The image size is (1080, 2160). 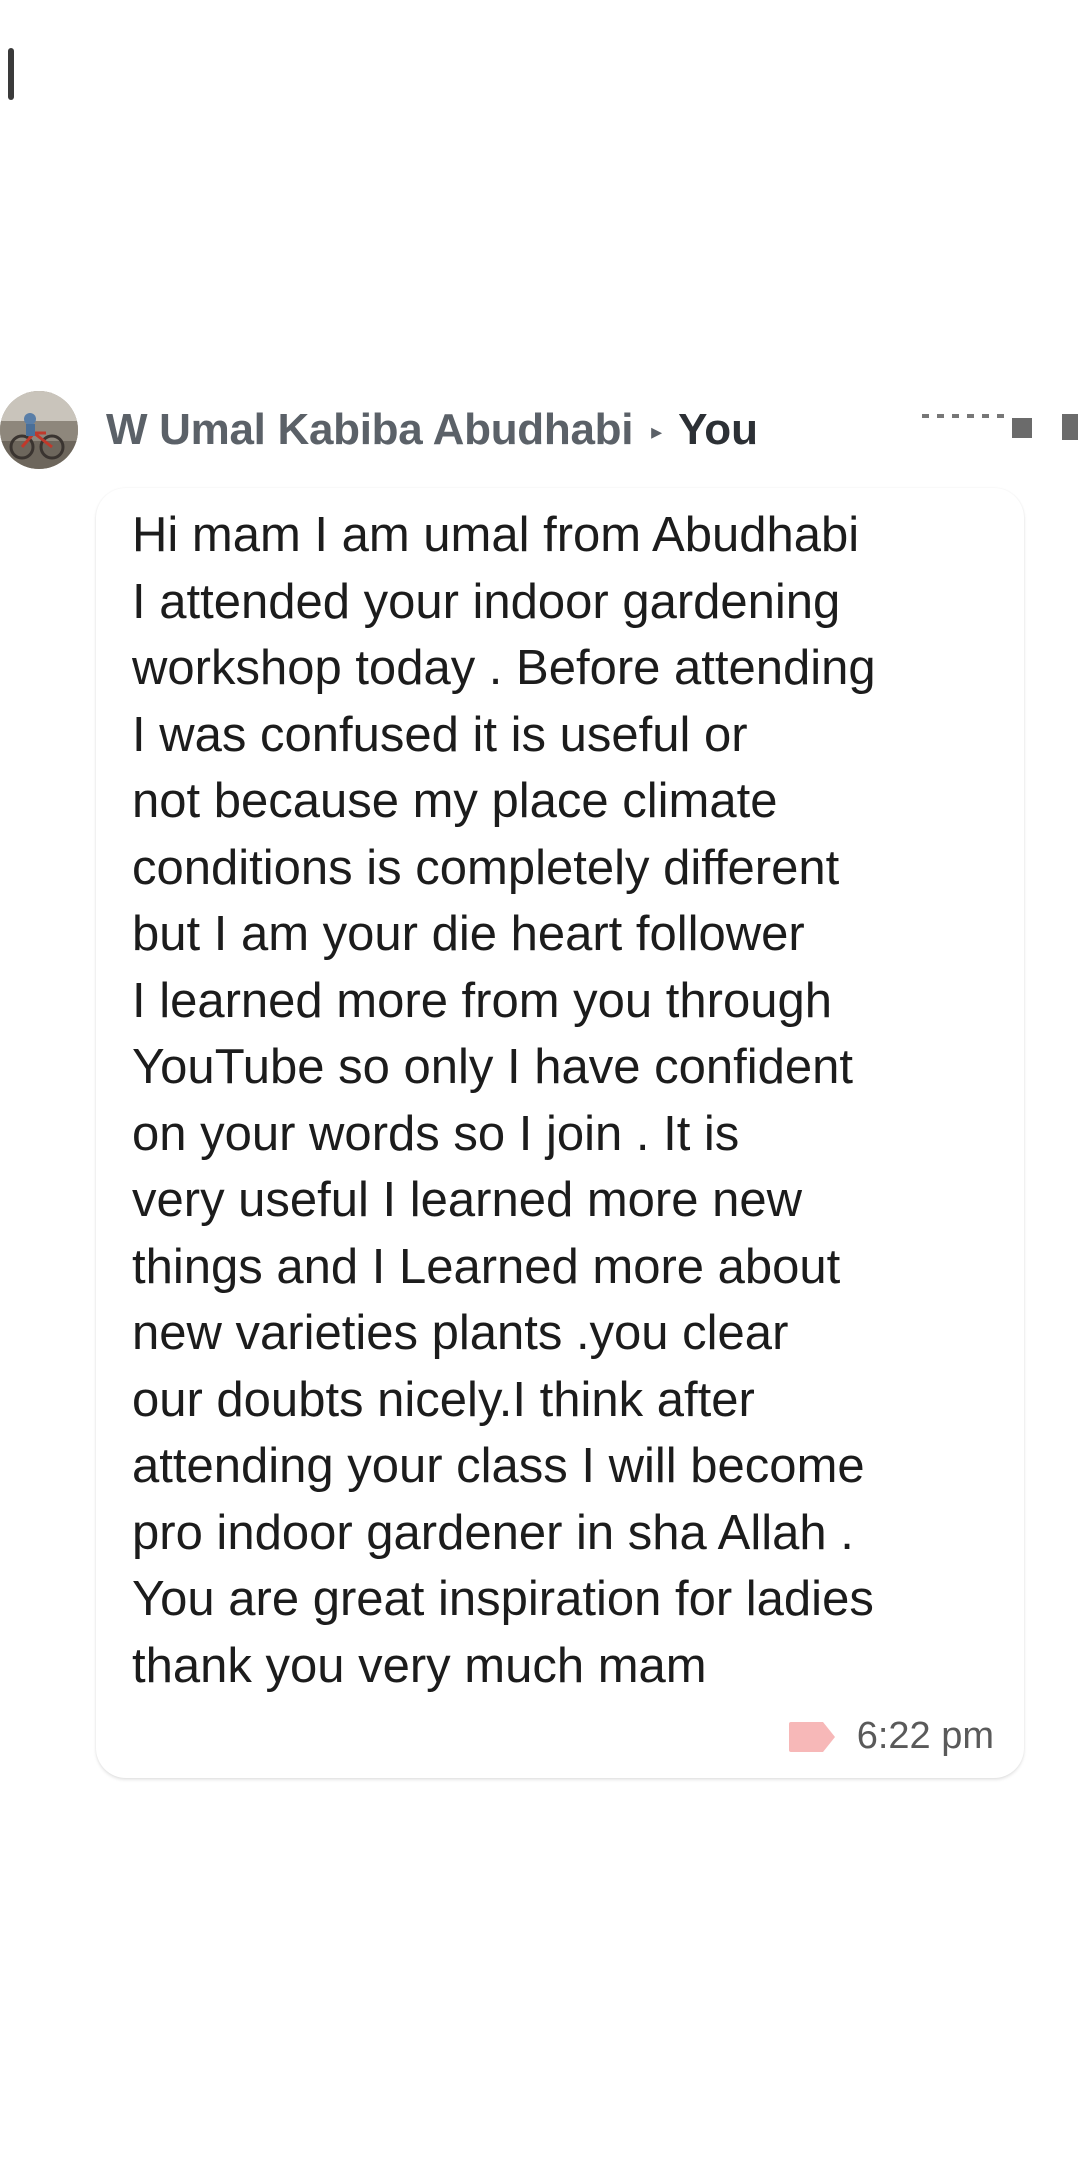 What do you see at coordinates (1022, 428) in the screenshot?
I see `header-square-icon` at bounding box center [1022, 428].